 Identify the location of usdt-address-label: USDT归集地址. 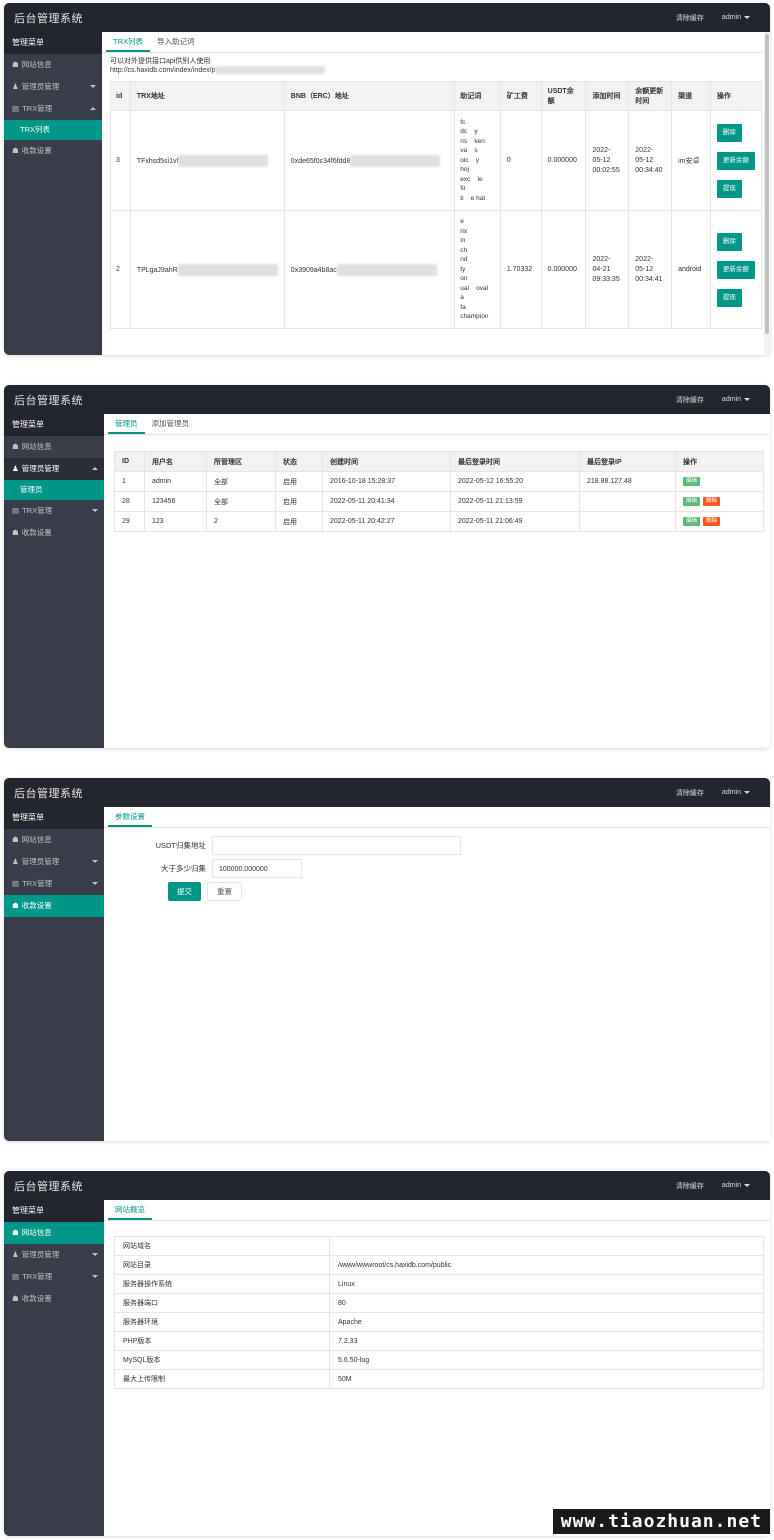
(180, 845).